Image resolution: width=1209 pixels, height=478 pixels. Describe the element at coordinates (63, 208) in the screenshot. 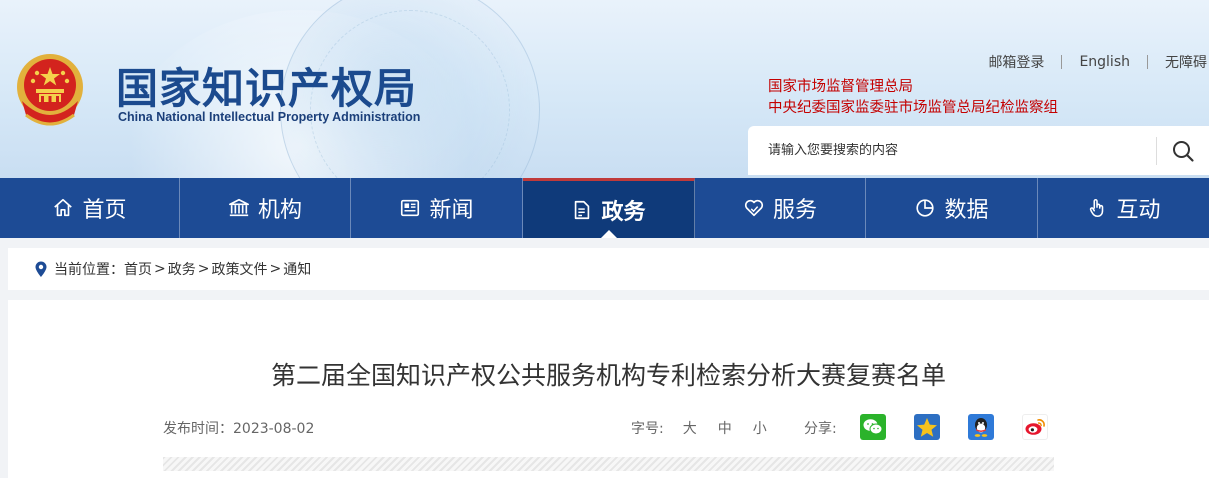

I see `home-icon` at that location.